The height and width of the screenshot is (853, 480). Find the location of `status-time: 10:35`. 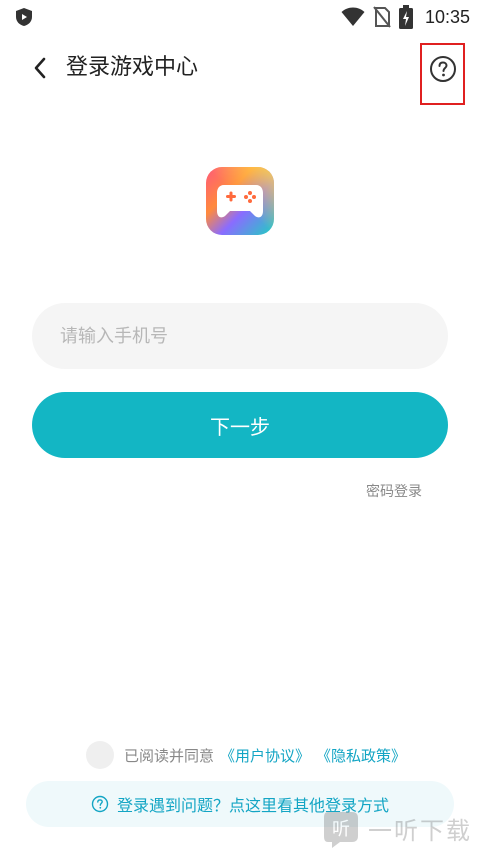

status-time: 10:35 is located at coordinates (447, 16).